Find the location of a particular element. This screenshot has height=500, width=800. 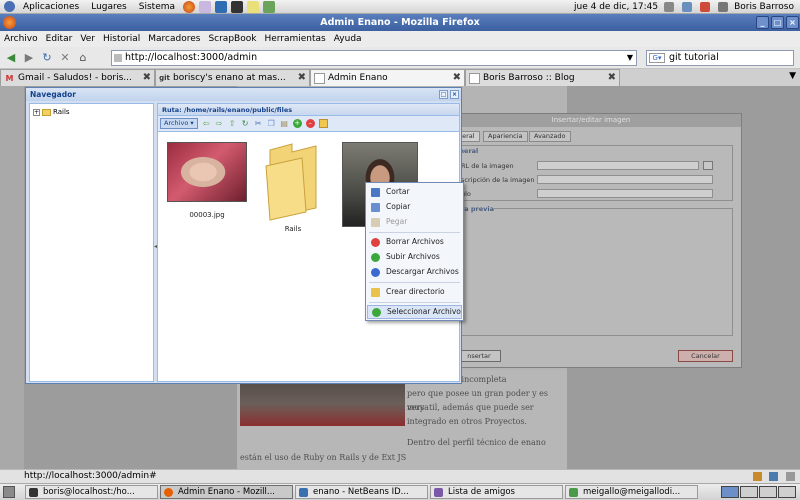

paste-icon: ▤ is located at coordinates (284, 123).